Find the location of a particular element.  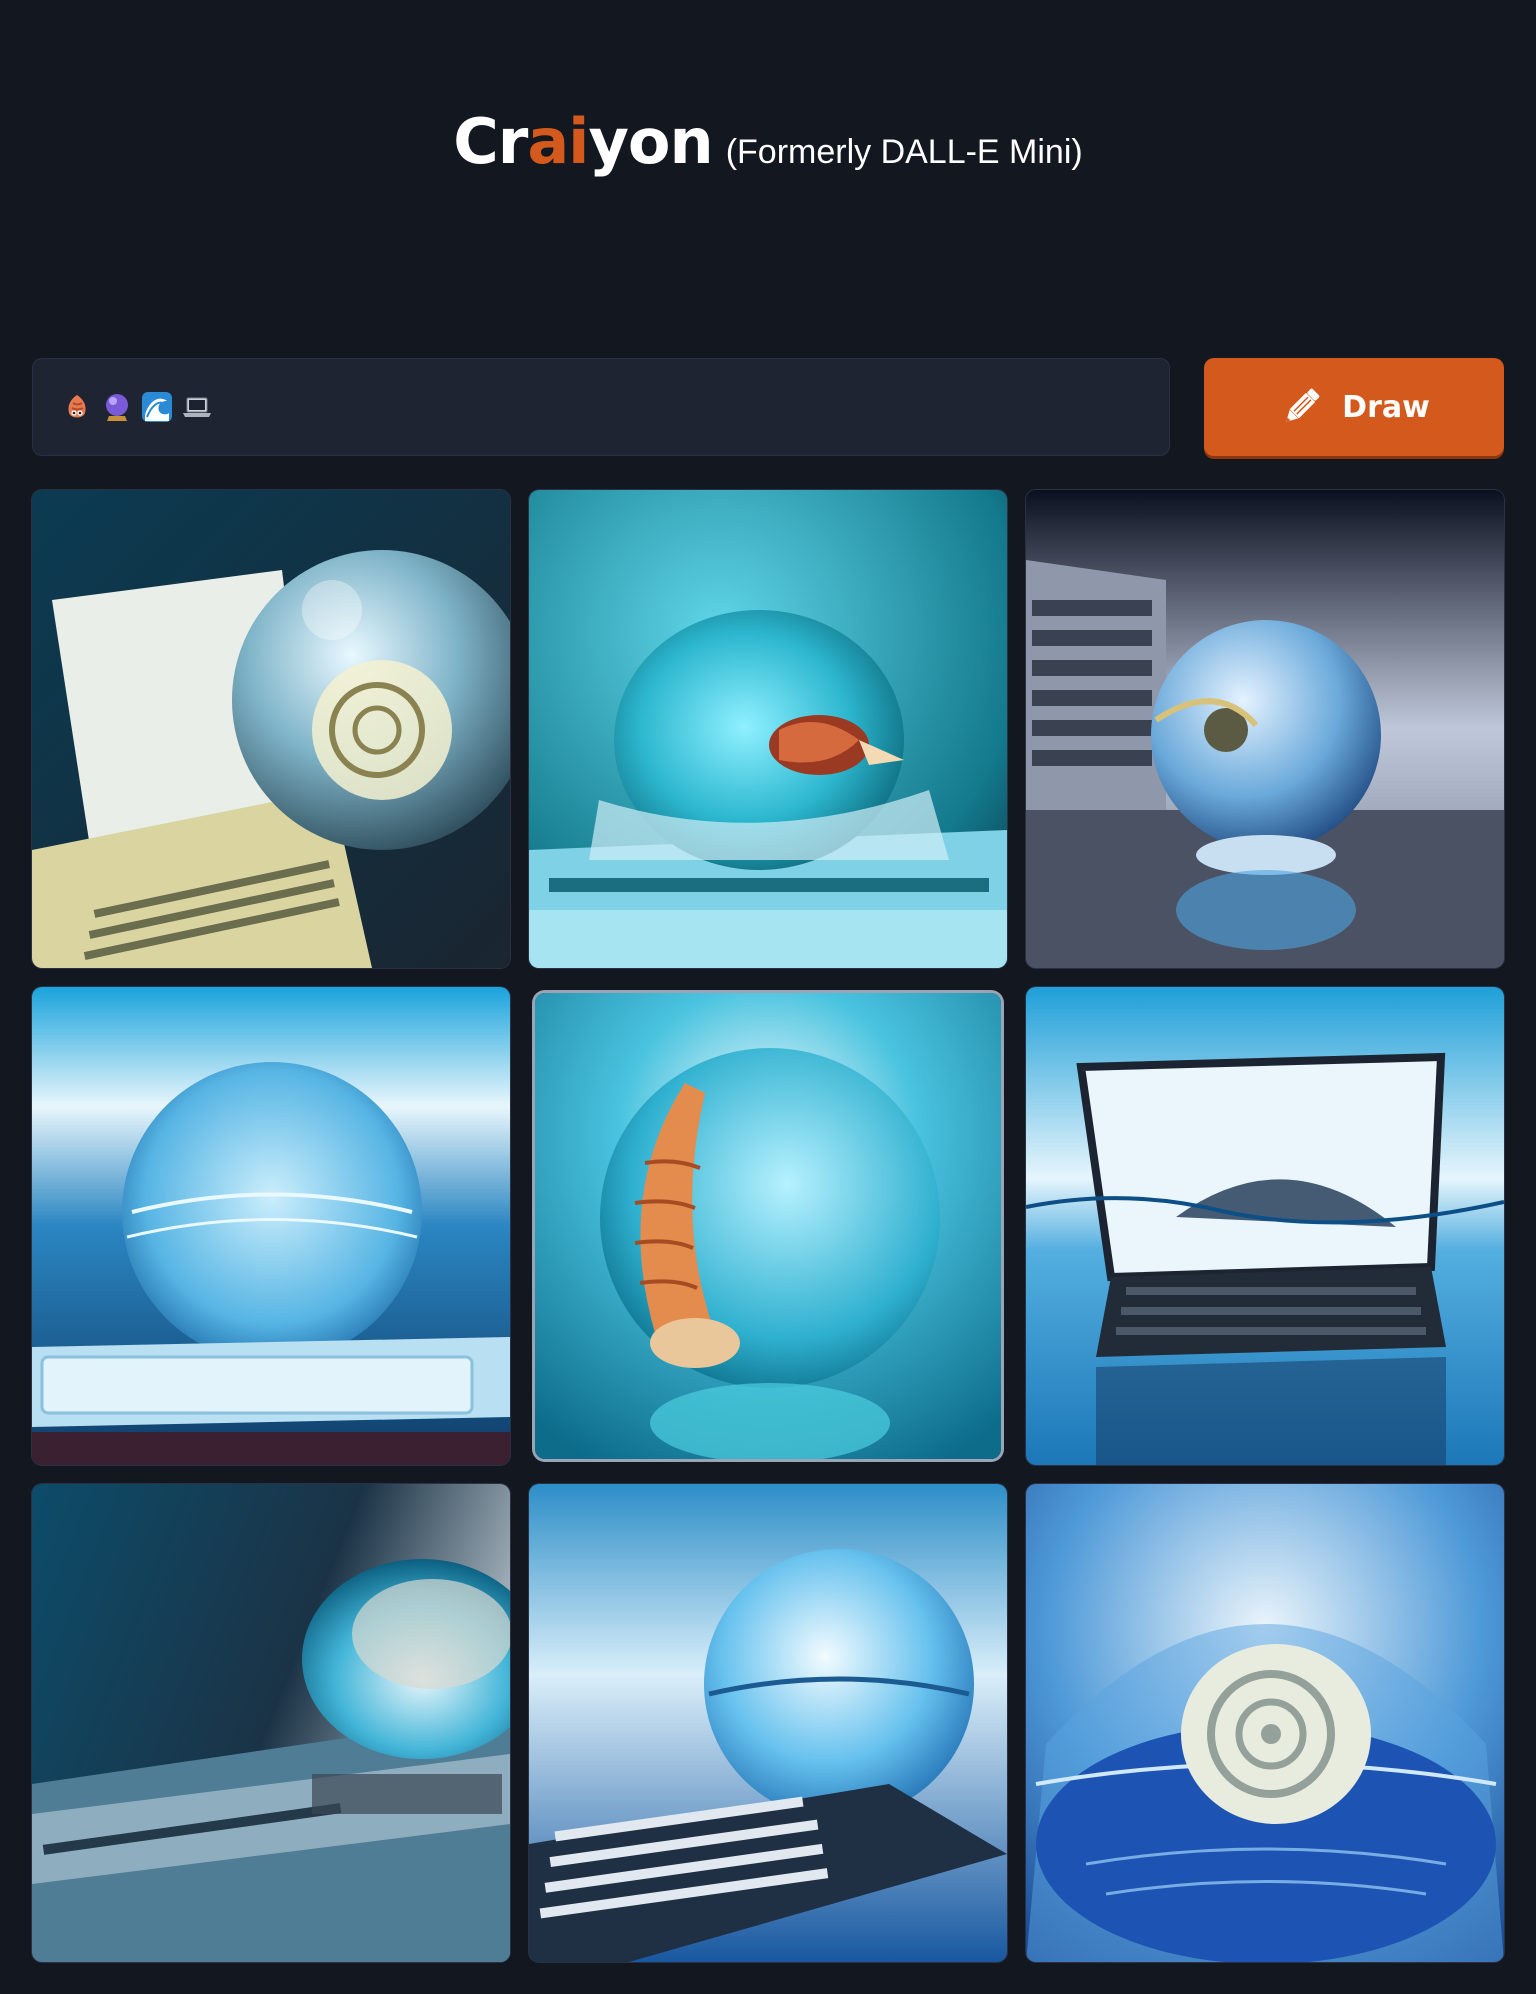

brand-logo: Craiyon is located at coordinates (583, 141).